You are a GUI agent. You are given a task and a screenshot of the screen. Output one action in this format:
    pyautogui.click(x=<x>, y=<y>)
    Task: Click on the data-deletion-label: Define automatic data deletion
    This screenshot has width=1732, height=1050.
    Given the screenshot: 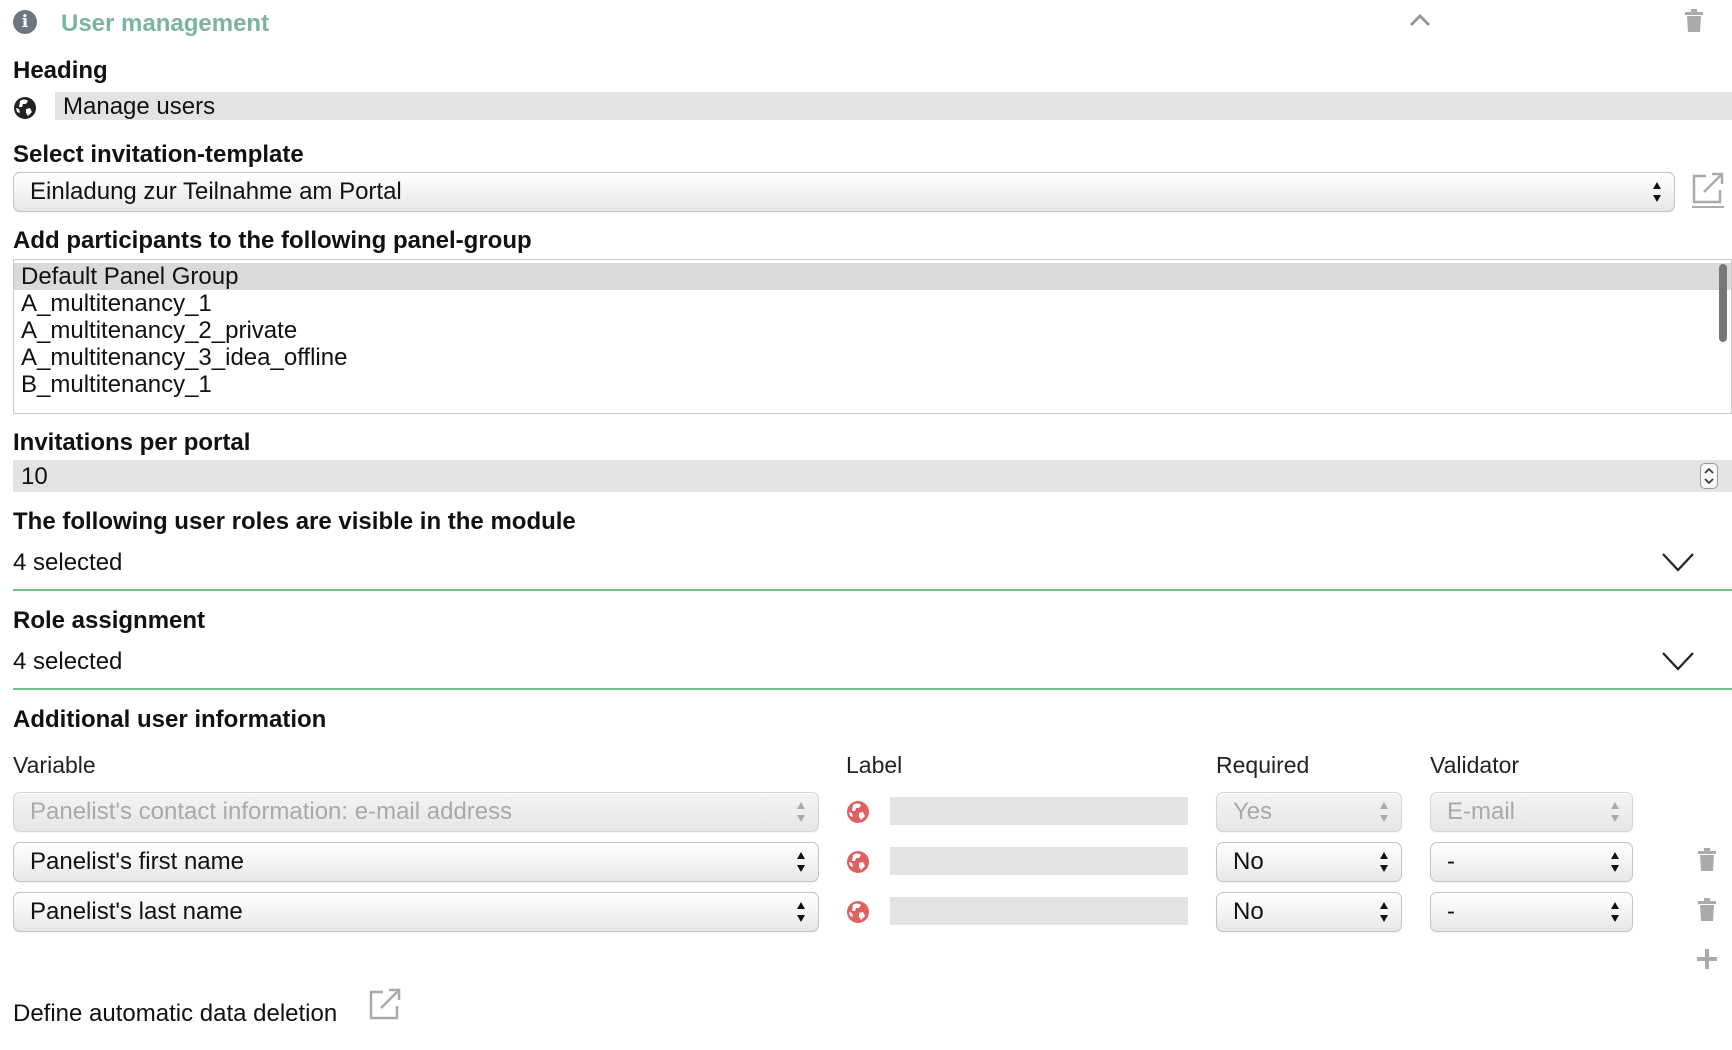 What is the action you would take?
    pyautogui.click(x=175, y=1013)
    